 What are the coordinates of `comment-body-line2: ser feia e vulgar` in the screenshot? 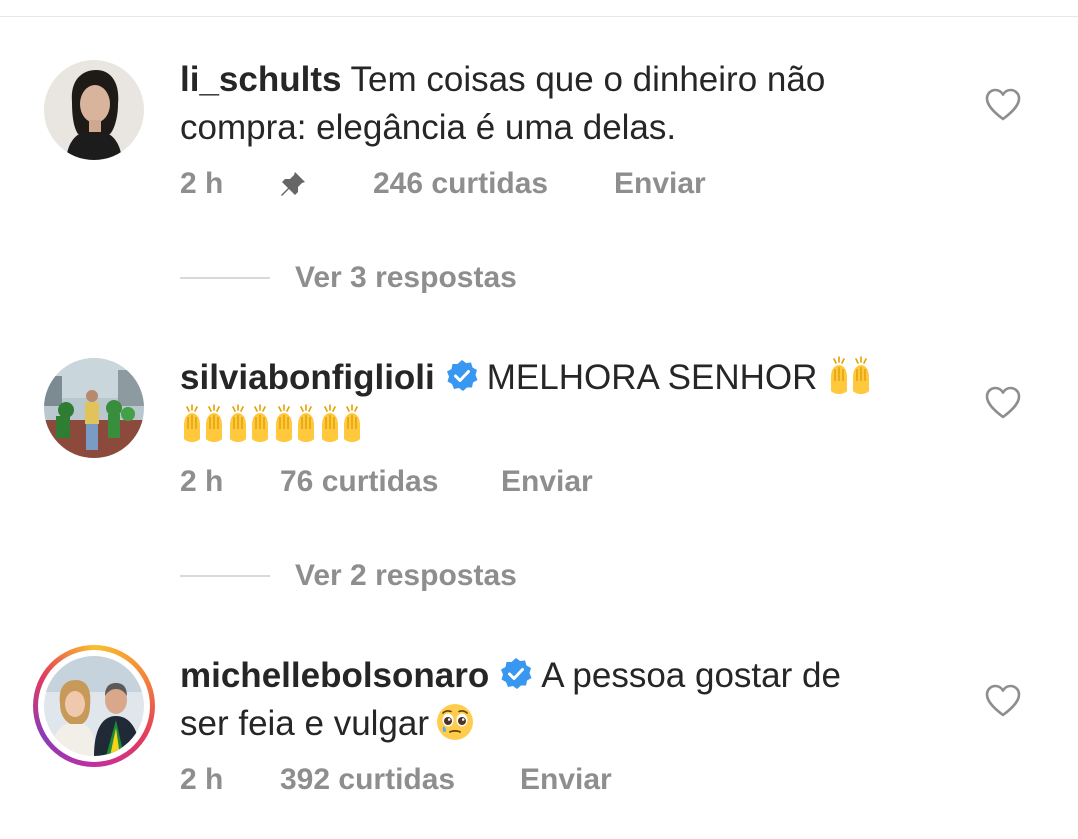 It's located at (305, 723).